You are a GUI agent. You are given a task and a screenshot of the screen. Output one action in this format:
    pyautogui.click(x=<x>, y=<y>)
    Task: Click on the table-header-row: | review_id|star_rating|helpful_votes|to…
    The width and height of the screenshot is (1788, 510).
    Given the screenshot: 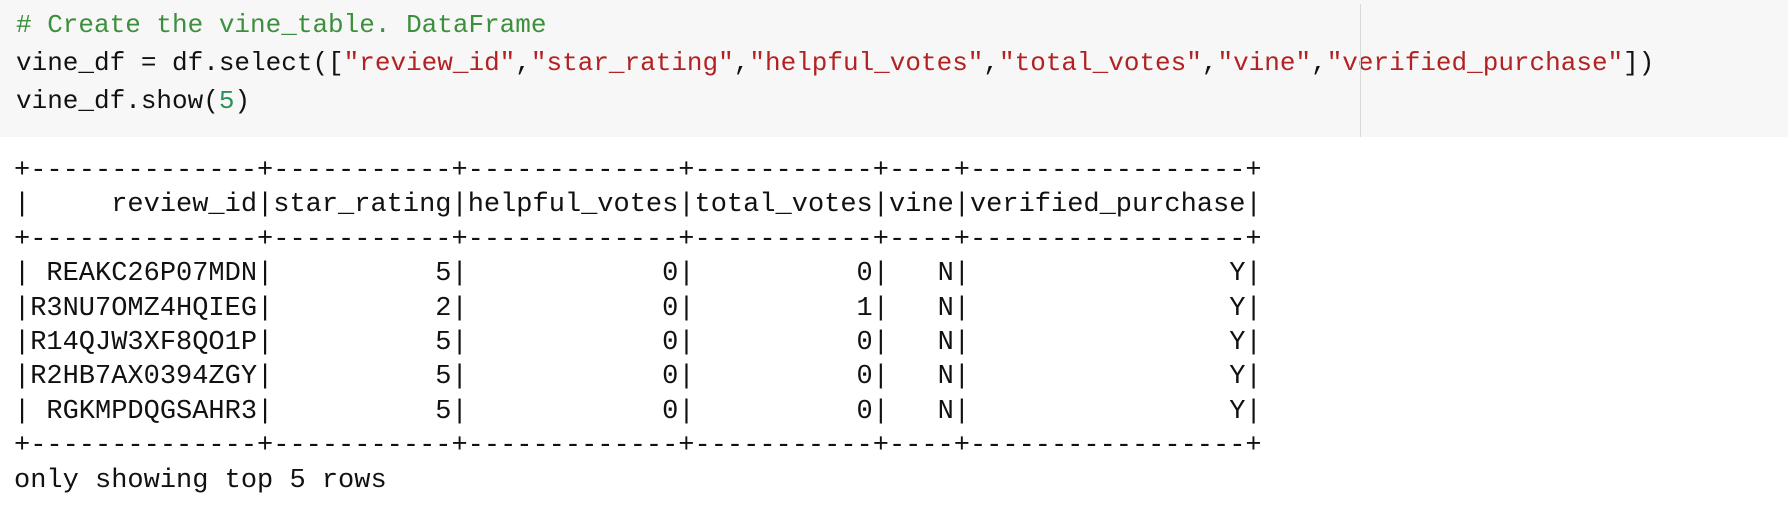 What is the action you would take?
    pyautogui.click(x=638, y=205)
    